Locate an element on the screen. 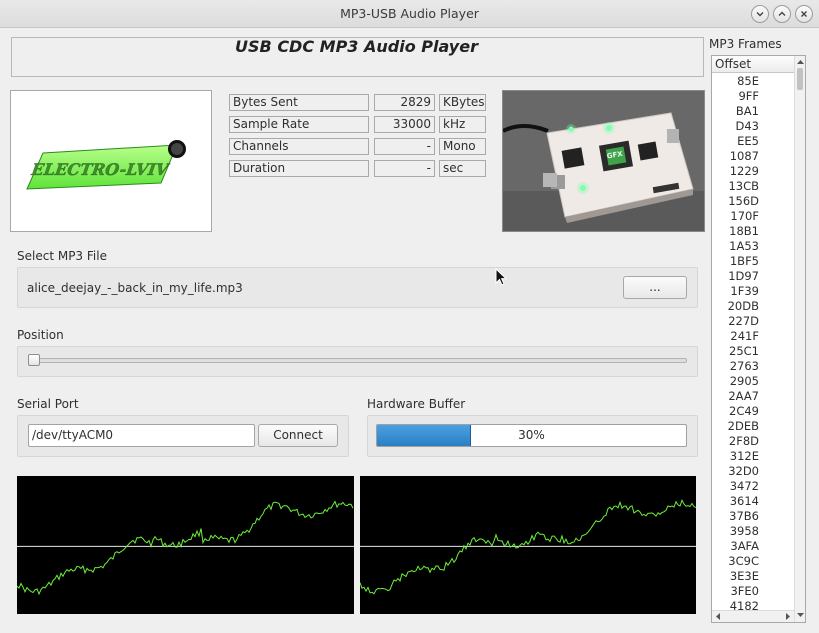 The image size is (819, 633). stat-label-duration: Duration is located at coordinates (299, 168).